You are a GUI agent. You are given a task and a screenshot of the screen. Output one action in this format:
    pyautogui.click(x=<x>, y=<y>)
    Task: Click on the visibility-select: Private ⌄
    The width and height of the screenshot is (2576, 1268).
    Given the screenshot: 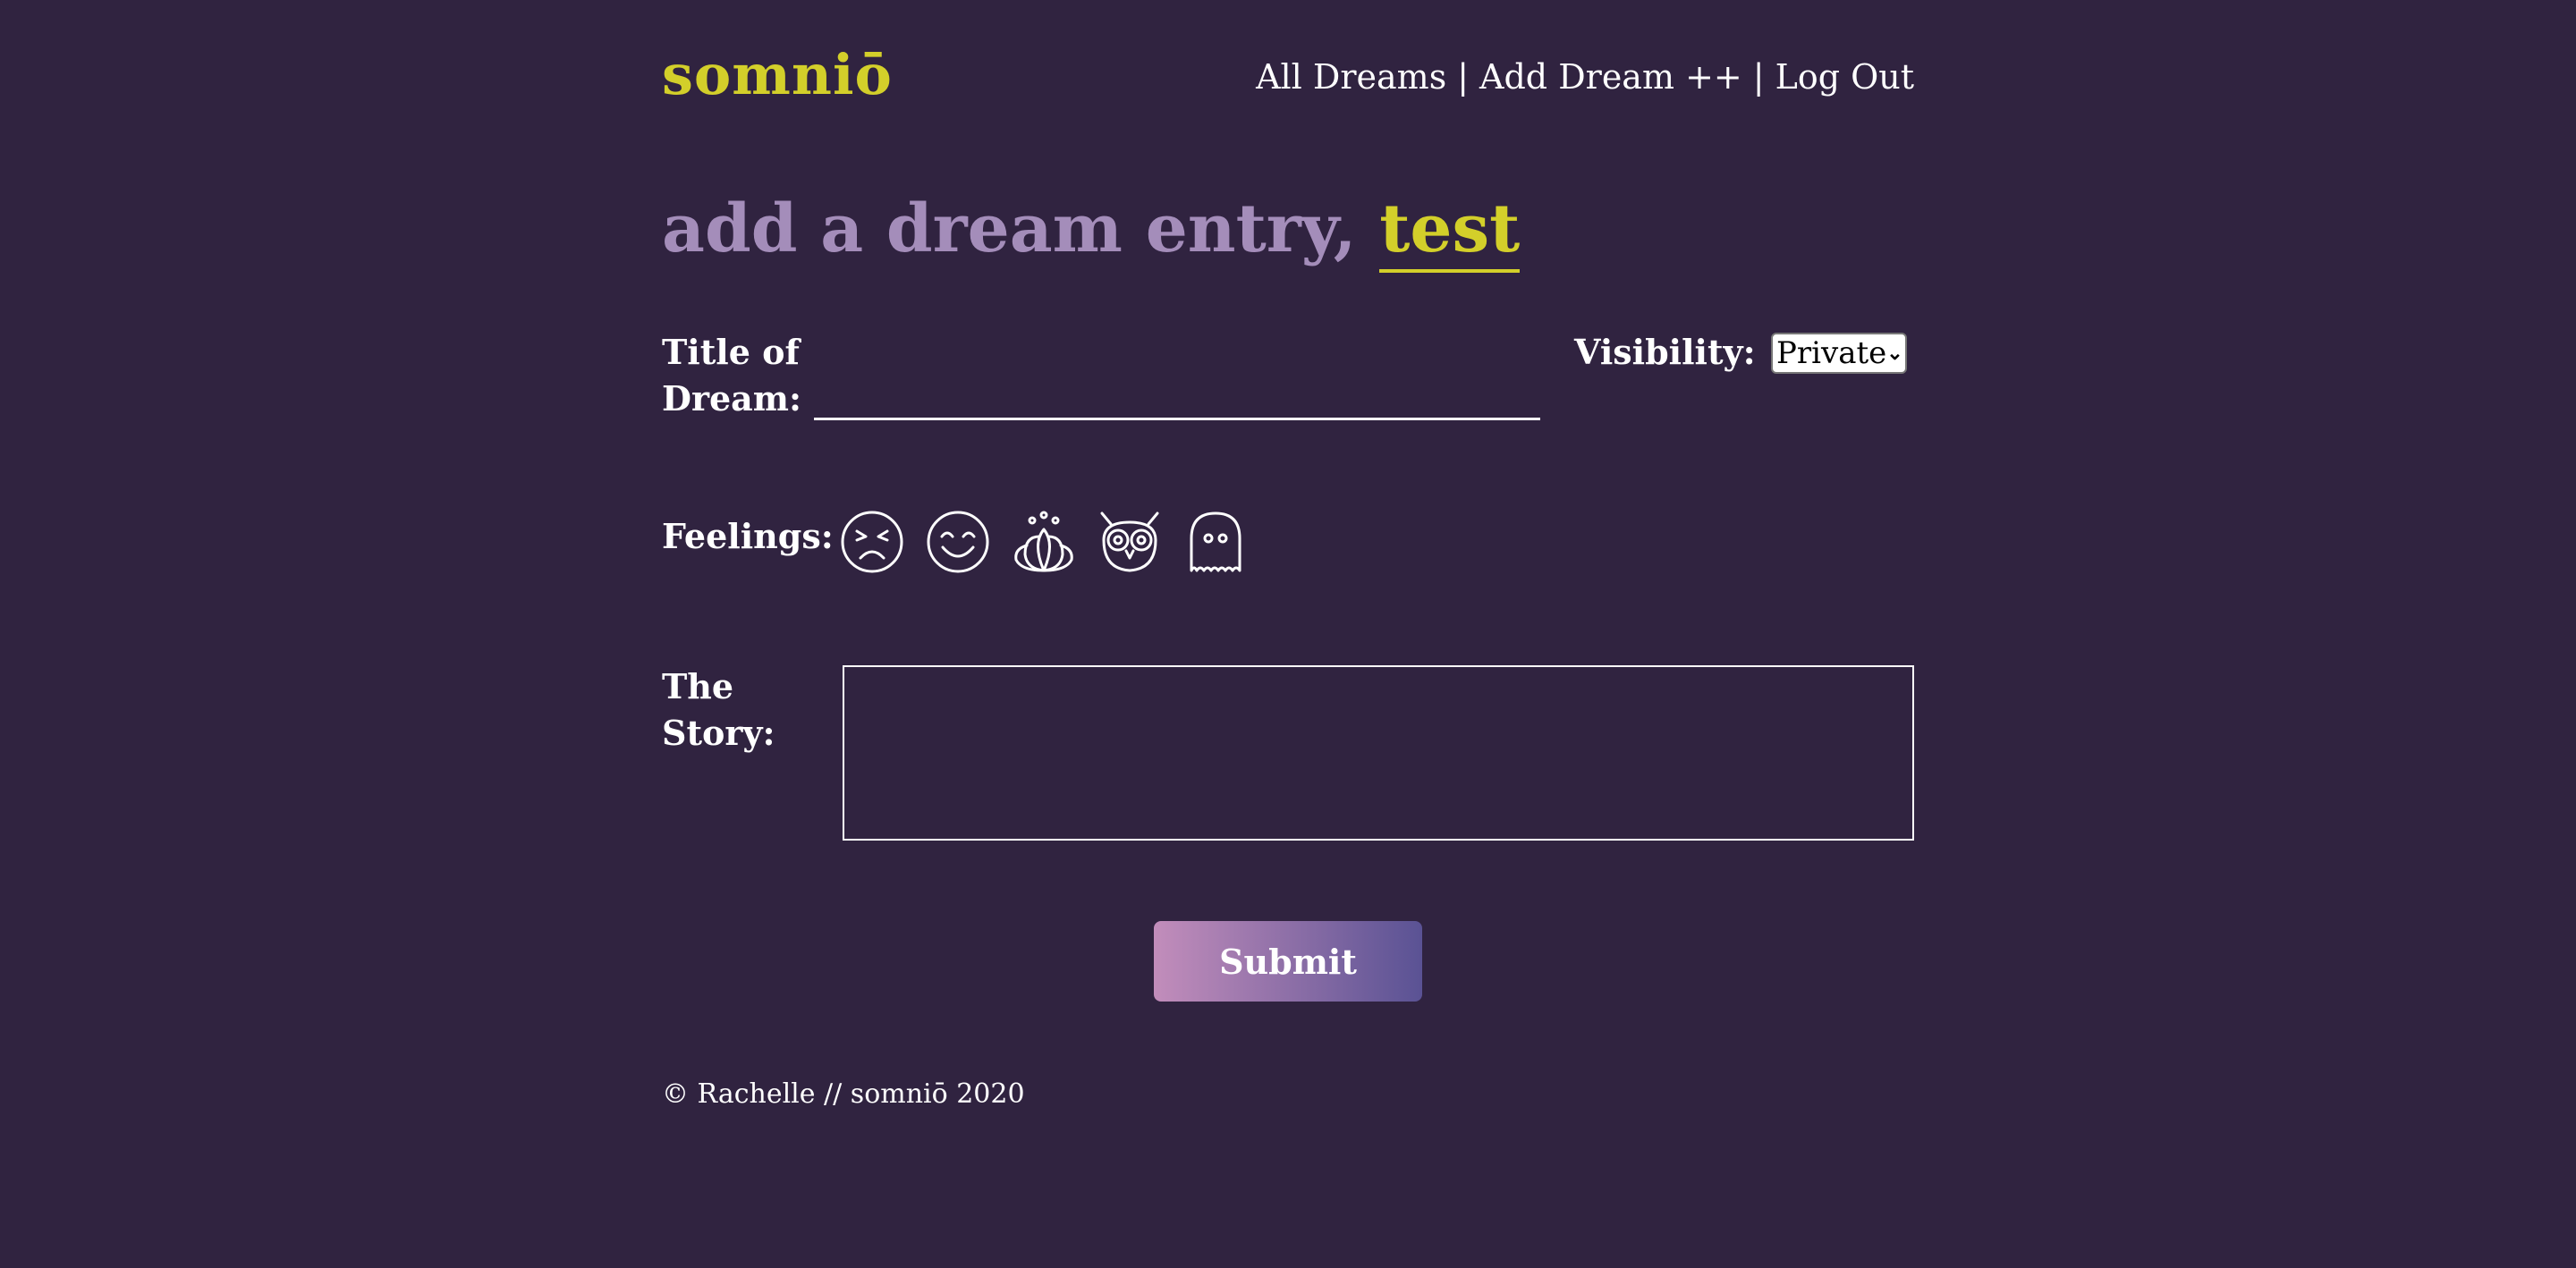 What is the action you would take?
    pyautogui.click(x=1839, y=353)
    